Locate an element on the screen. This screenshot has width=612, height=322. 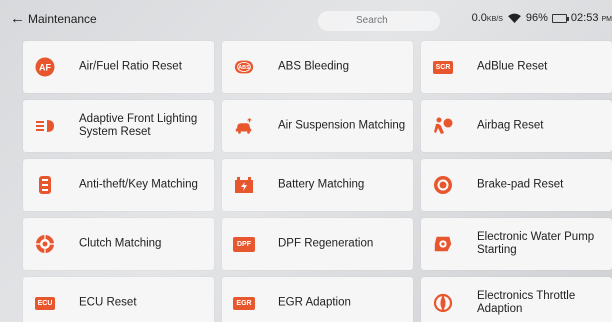
function-tile-electronics-throttle-adaption: Electronics Throttle Adaption is located at coordinates (516, 299).